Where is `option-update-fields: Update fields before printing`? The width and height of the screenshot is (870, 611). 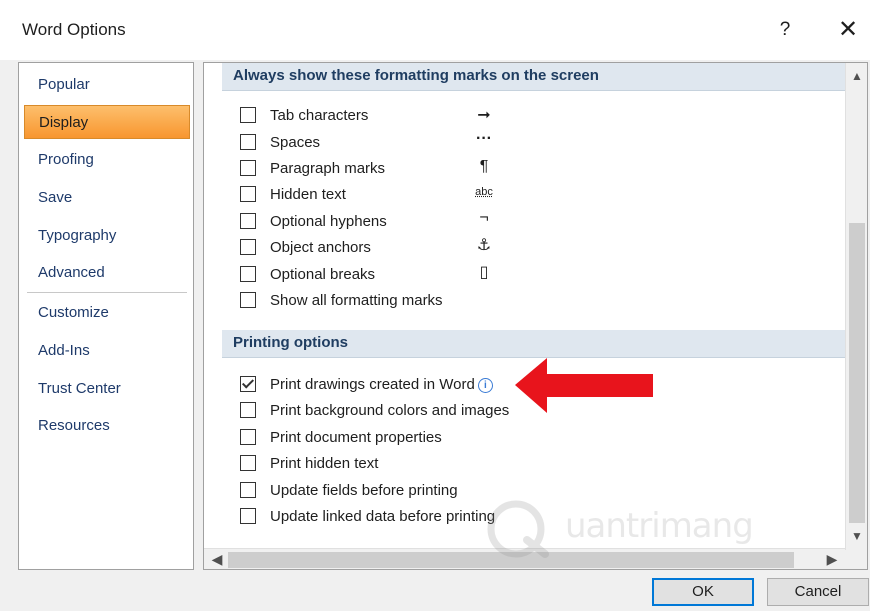 option-update-fields: Update fields before printing is located at coordinates (349, 490).